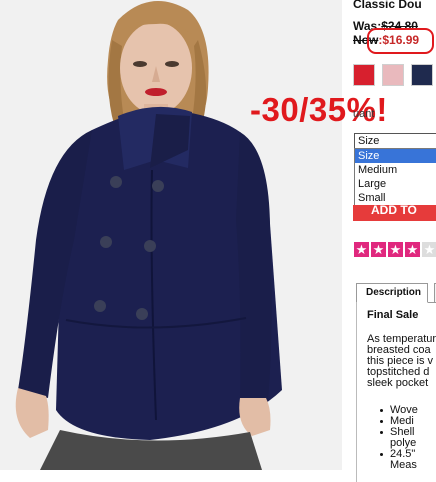 The image size is (436, 482). What do you see at coordinates (364, 75) in the screenshot?
I see `swatch-red` at bounding box center [364, 75].